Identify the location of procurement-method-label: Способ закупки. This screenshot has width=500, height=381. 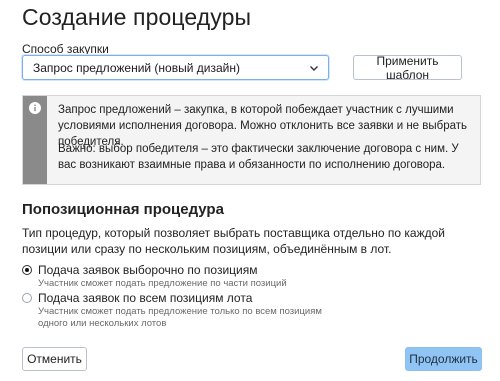
(65, 49).